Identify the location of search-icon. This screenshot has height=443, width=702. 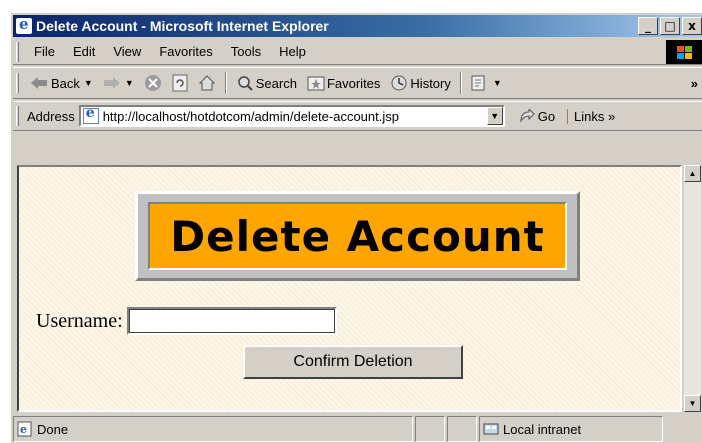
(245, 83).